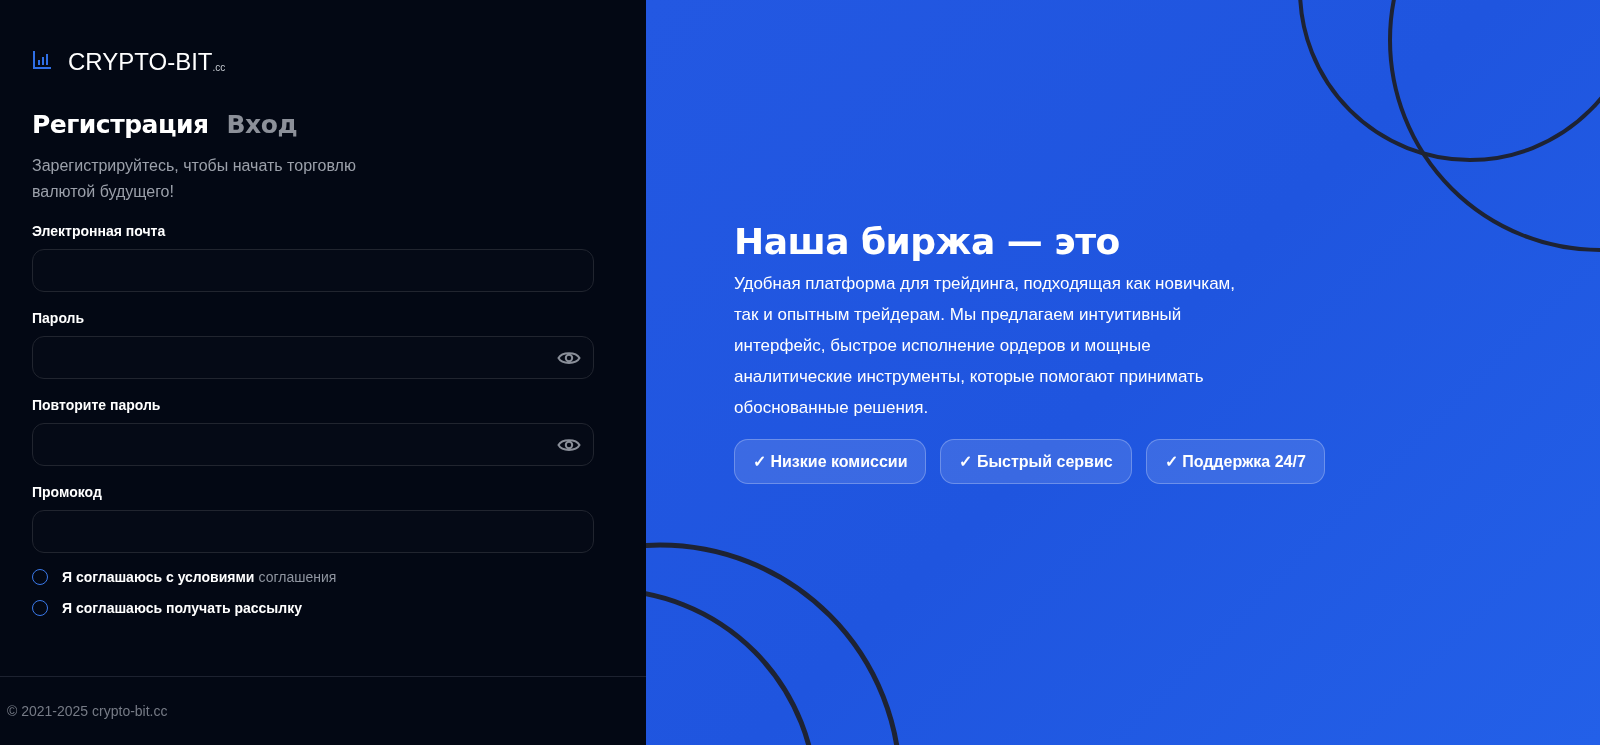 This screenshot has height=745, width=1600. Describe the element at coordinates (140, 62) in the screenshot. I see `logo-name: CRYPTO-BIT` at that location.